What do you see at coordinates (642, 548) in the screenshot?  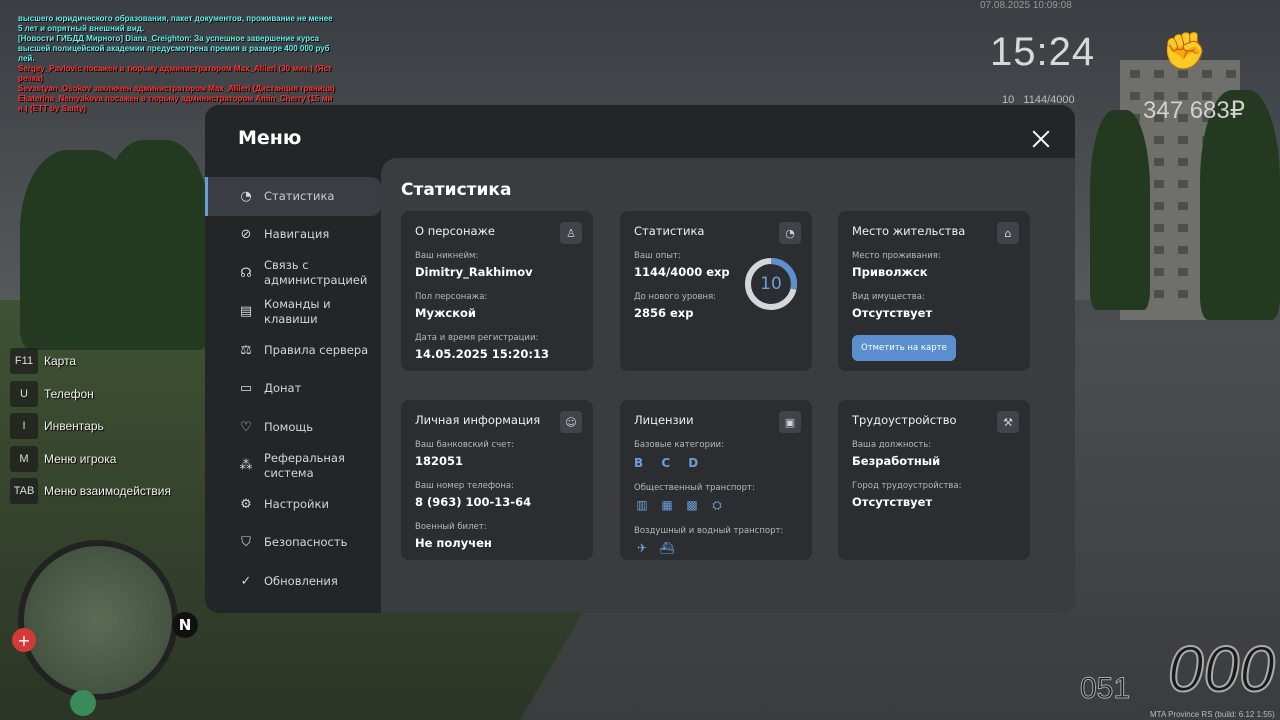 I see `plane-icon: ✈` at bounding box center [642, 548].